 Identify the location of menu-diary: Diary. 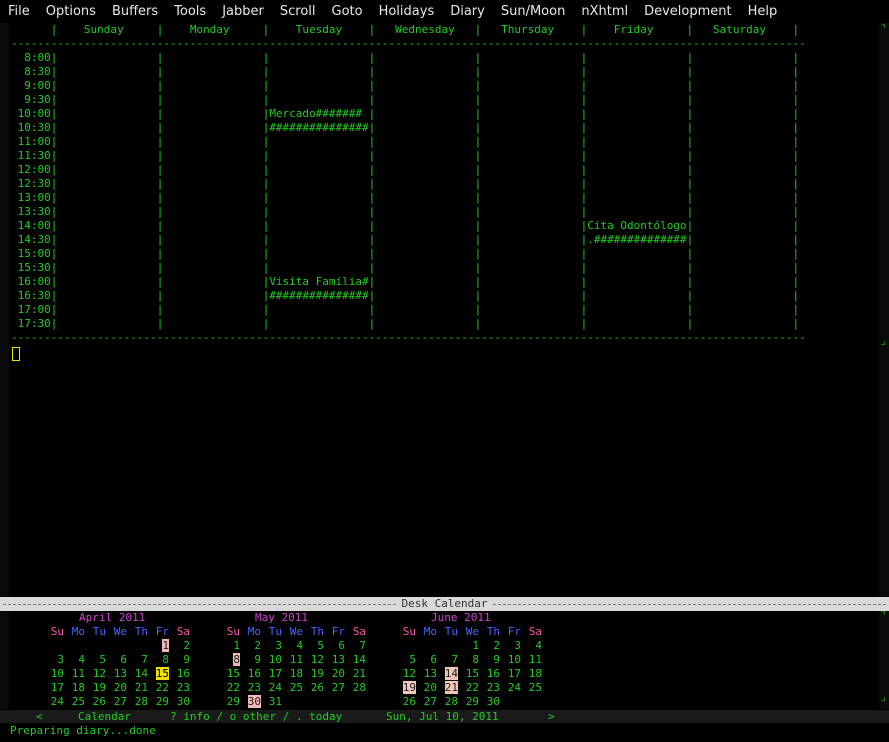
(467, 11).